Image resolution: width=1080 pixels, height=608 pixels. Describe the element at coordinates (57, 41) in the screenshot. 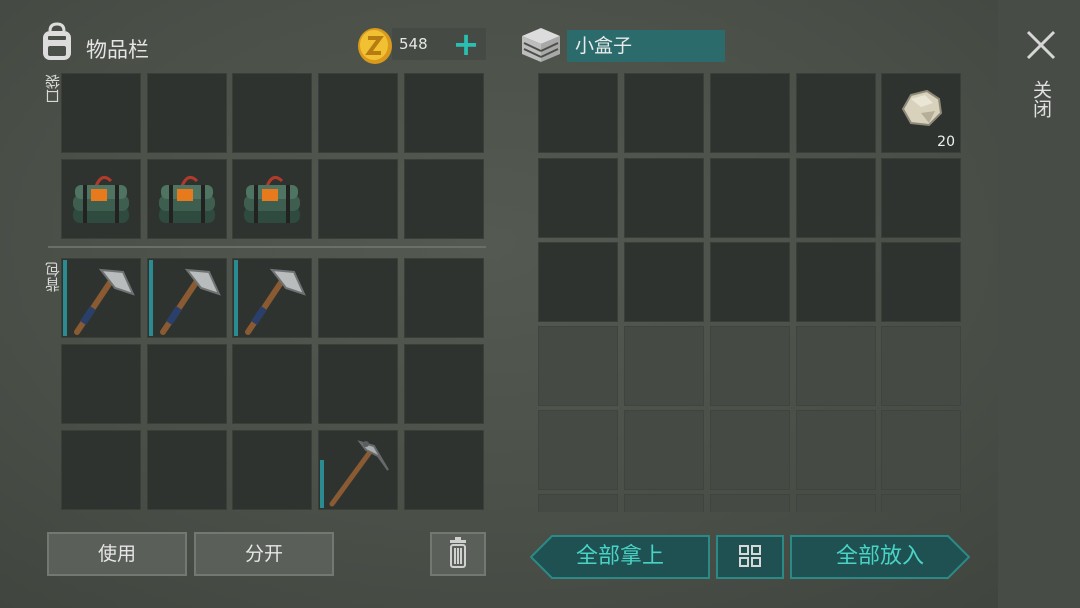

I see `backpack-icon` at that location.